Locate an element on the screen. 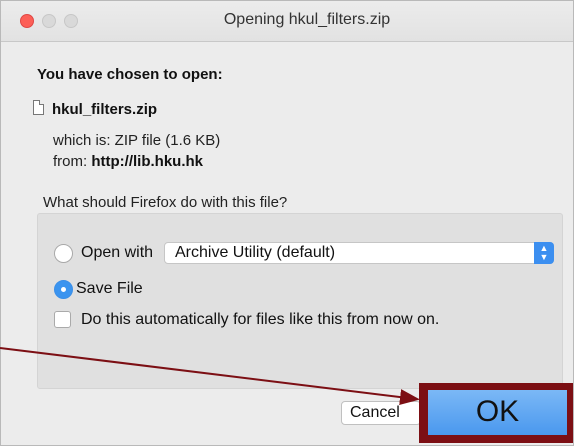 The image size is (574, 446). chevron-up-down-icon: ▲ ▼ is located at coordinates (544, 253).